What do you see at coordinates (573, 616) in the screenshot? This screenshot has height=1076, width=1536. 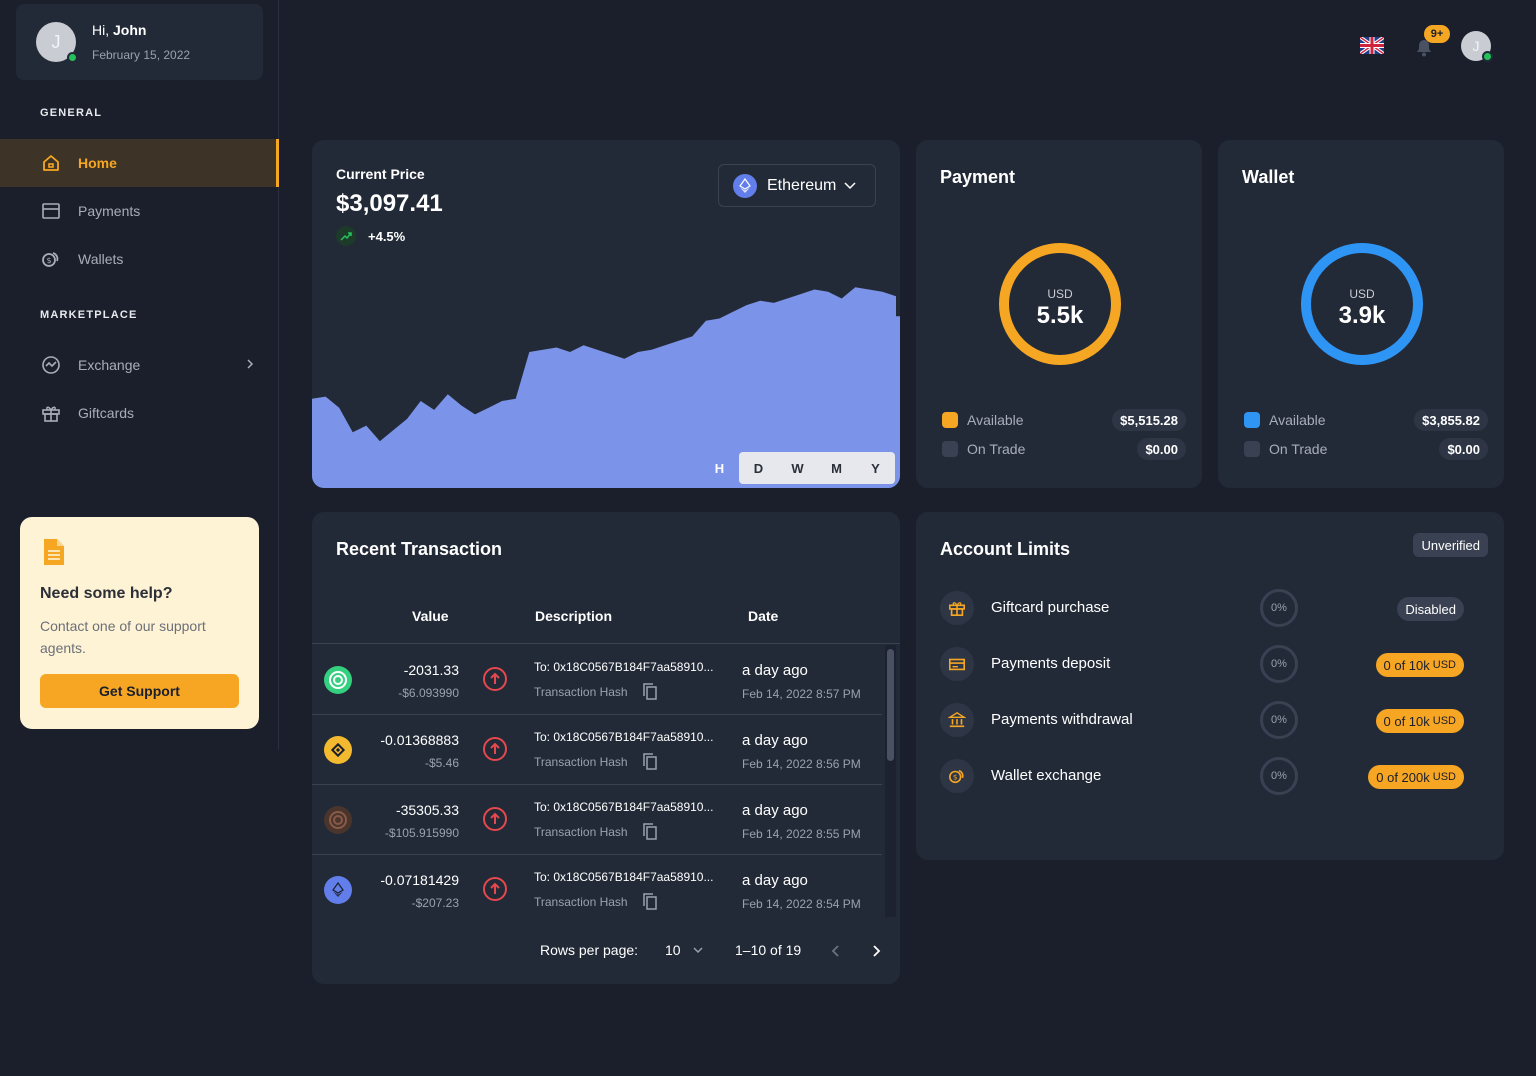 I see `column-header-description: Description` at bounding box center [573, 616].